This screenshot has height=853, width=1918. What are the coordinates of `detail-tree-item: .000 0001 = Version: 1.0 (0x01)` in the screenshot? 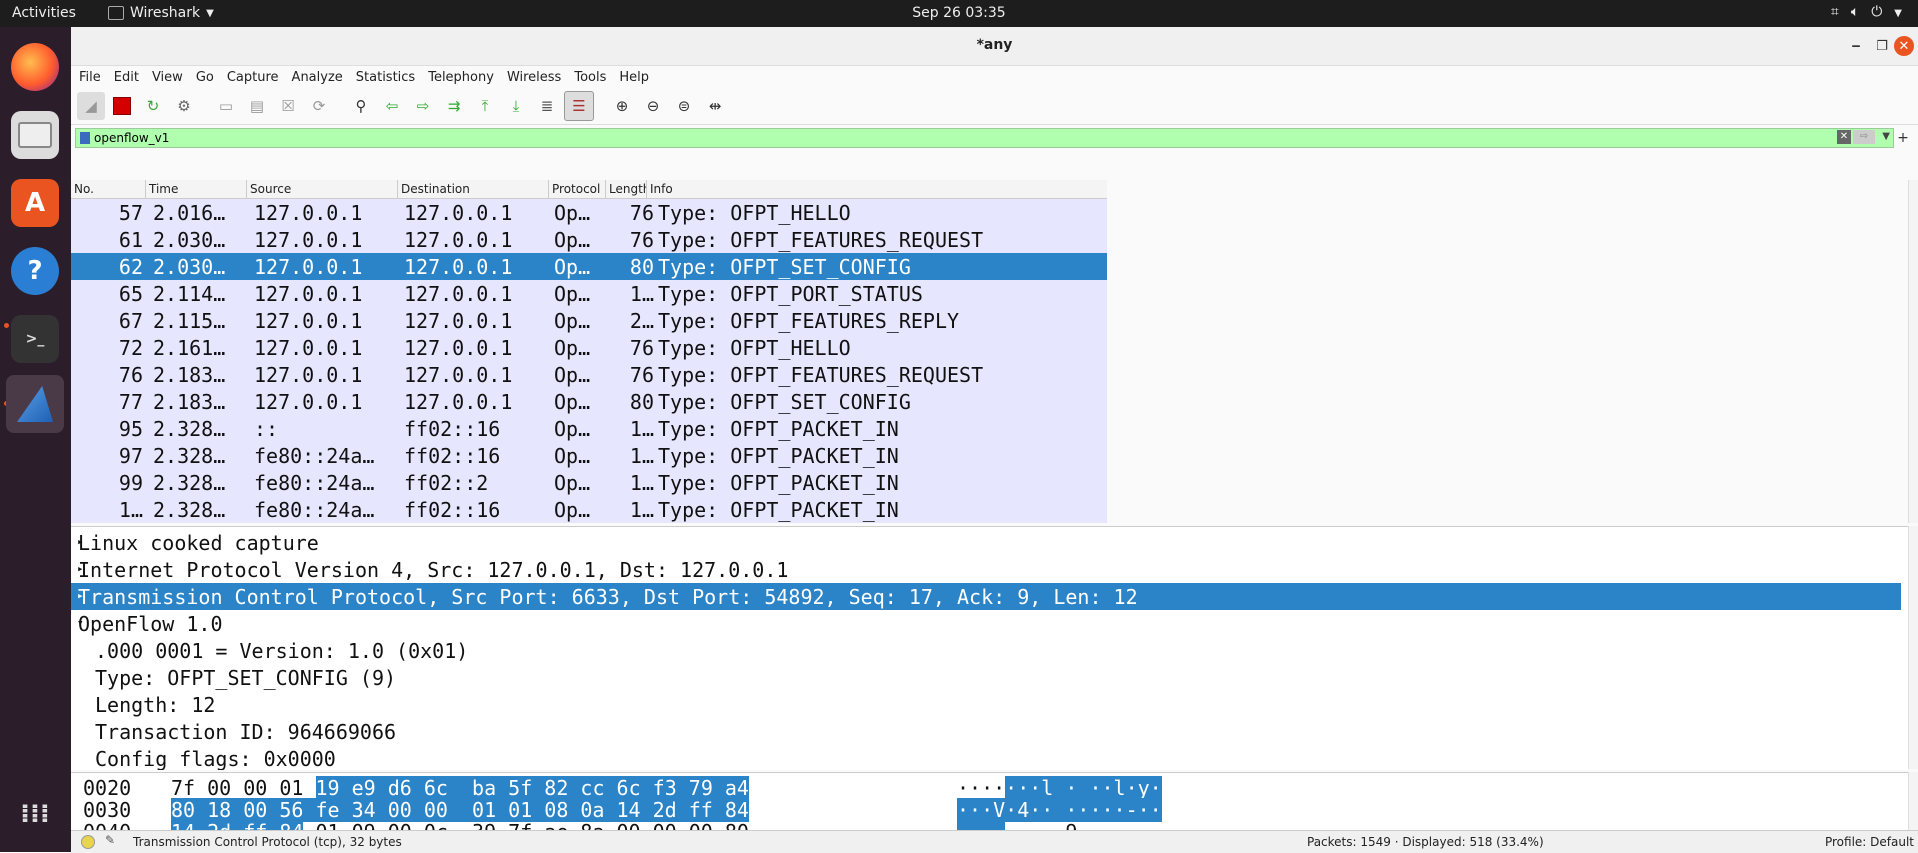 It's located at (986, 650).